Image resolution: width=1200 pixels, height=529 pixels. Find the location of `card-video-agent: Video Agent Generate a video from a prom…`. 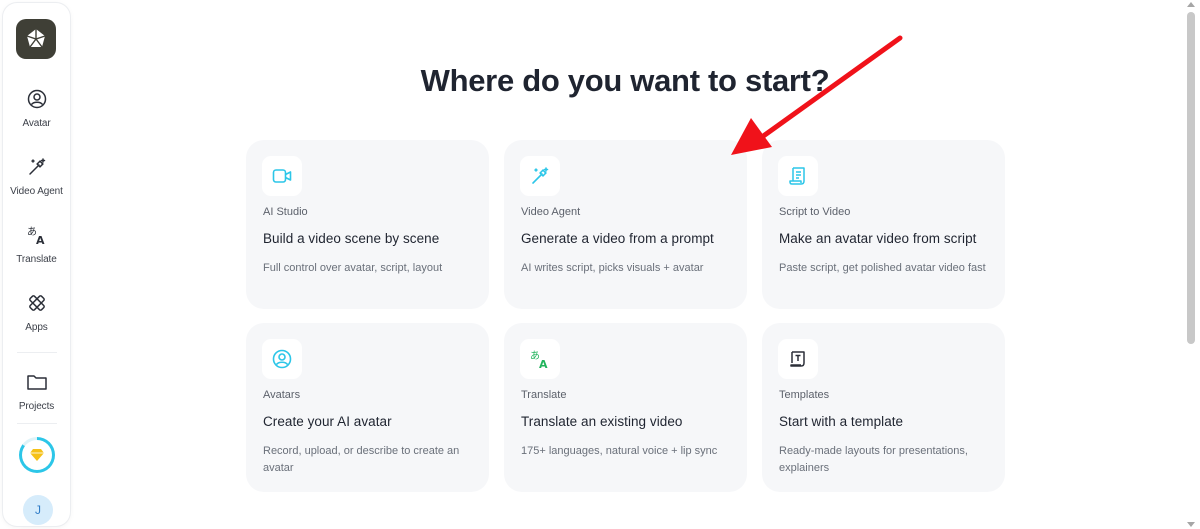

card-video-agent: Video Agent Generate a video from a prom… is located at coordinates (625, 224).